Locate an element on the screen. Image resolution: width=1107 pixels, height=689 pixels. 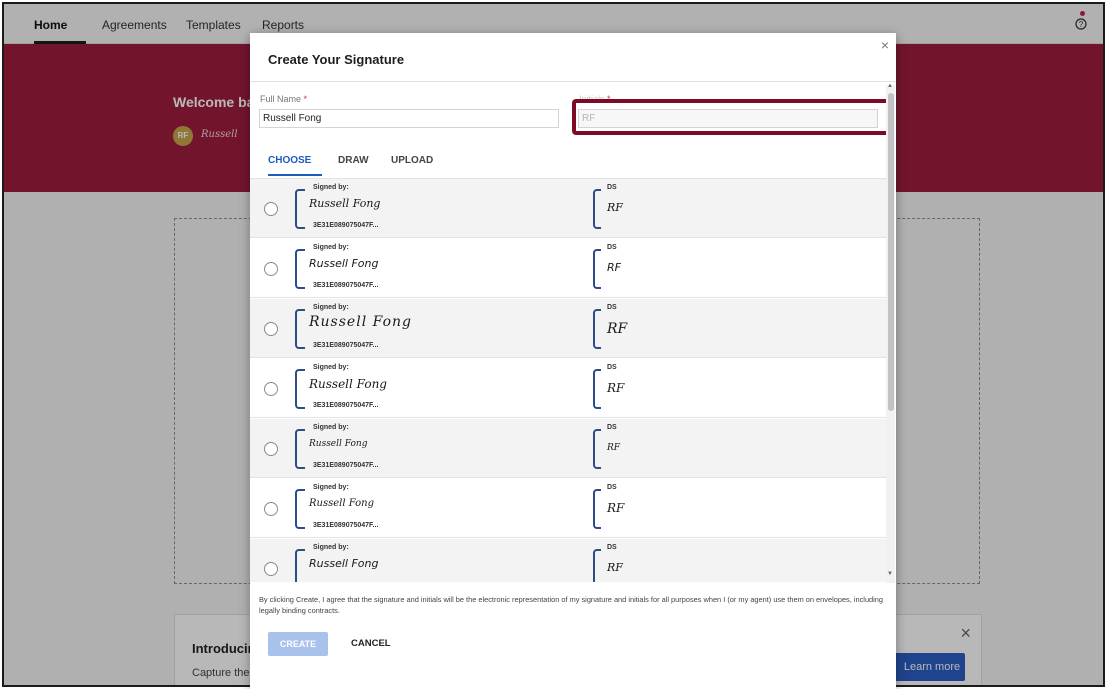
scroll-down-arrow-icon: ▼ is located at coordinates (890, 574).